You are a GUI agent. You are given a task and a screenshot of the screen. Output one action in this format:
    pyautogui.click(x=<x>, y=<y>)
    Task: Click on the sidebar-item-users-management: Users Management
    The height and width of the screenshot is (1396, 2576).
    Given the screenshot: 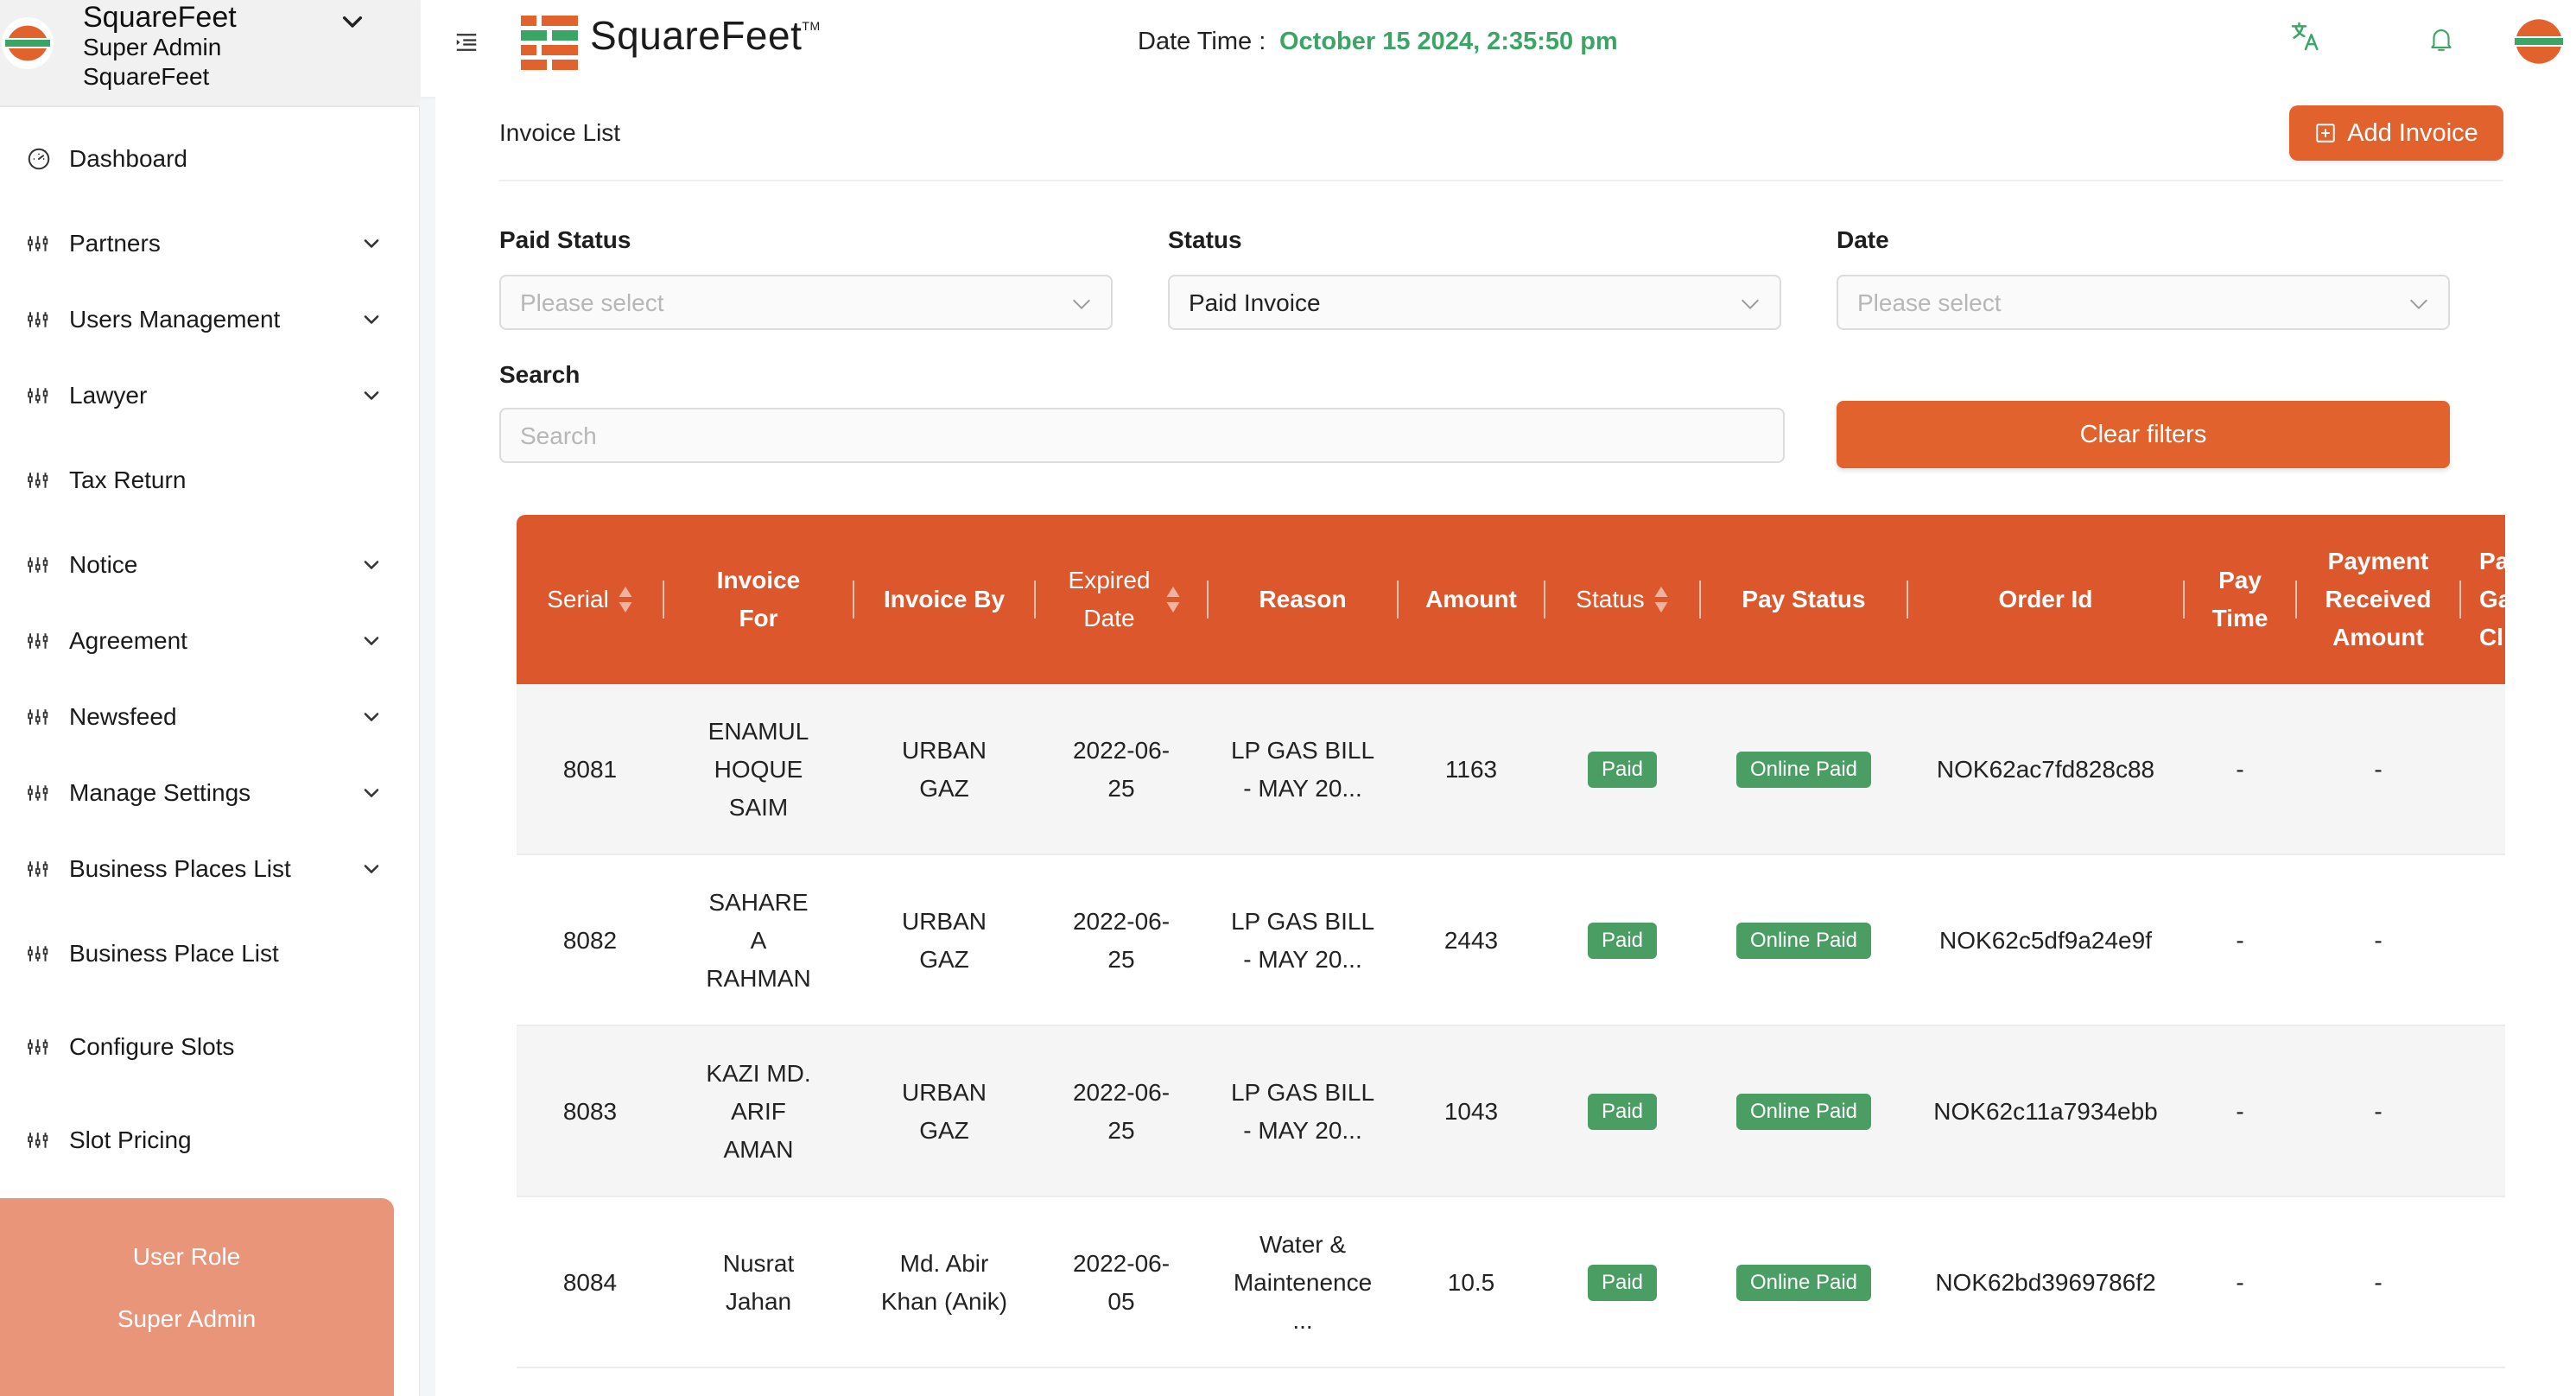 What is the action you would take?
    pyautogui.click(x=210, y=320)
    